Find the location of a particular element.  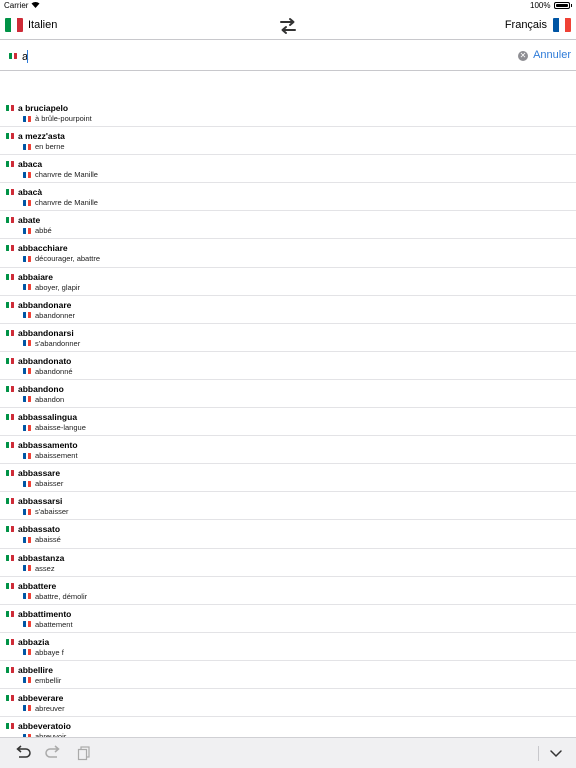

clear-search-button: ✕ is located at coordinates (523, 56).